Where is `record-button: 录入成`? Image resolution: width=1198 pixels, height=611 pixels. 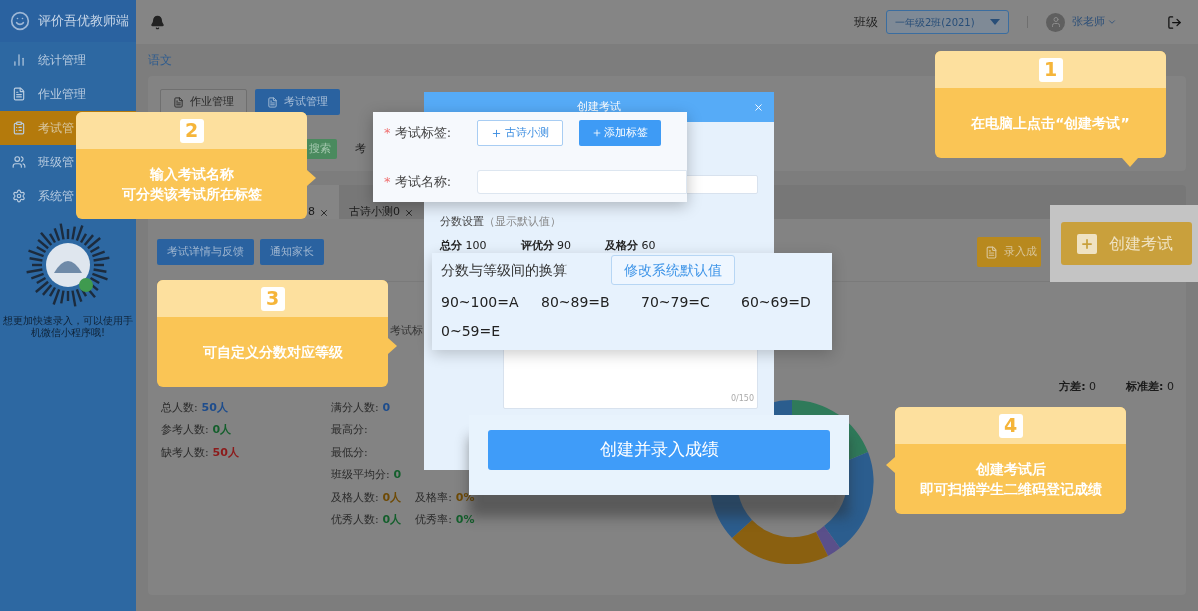 record-button: 录入成 is located at coordinates (1009, 252).